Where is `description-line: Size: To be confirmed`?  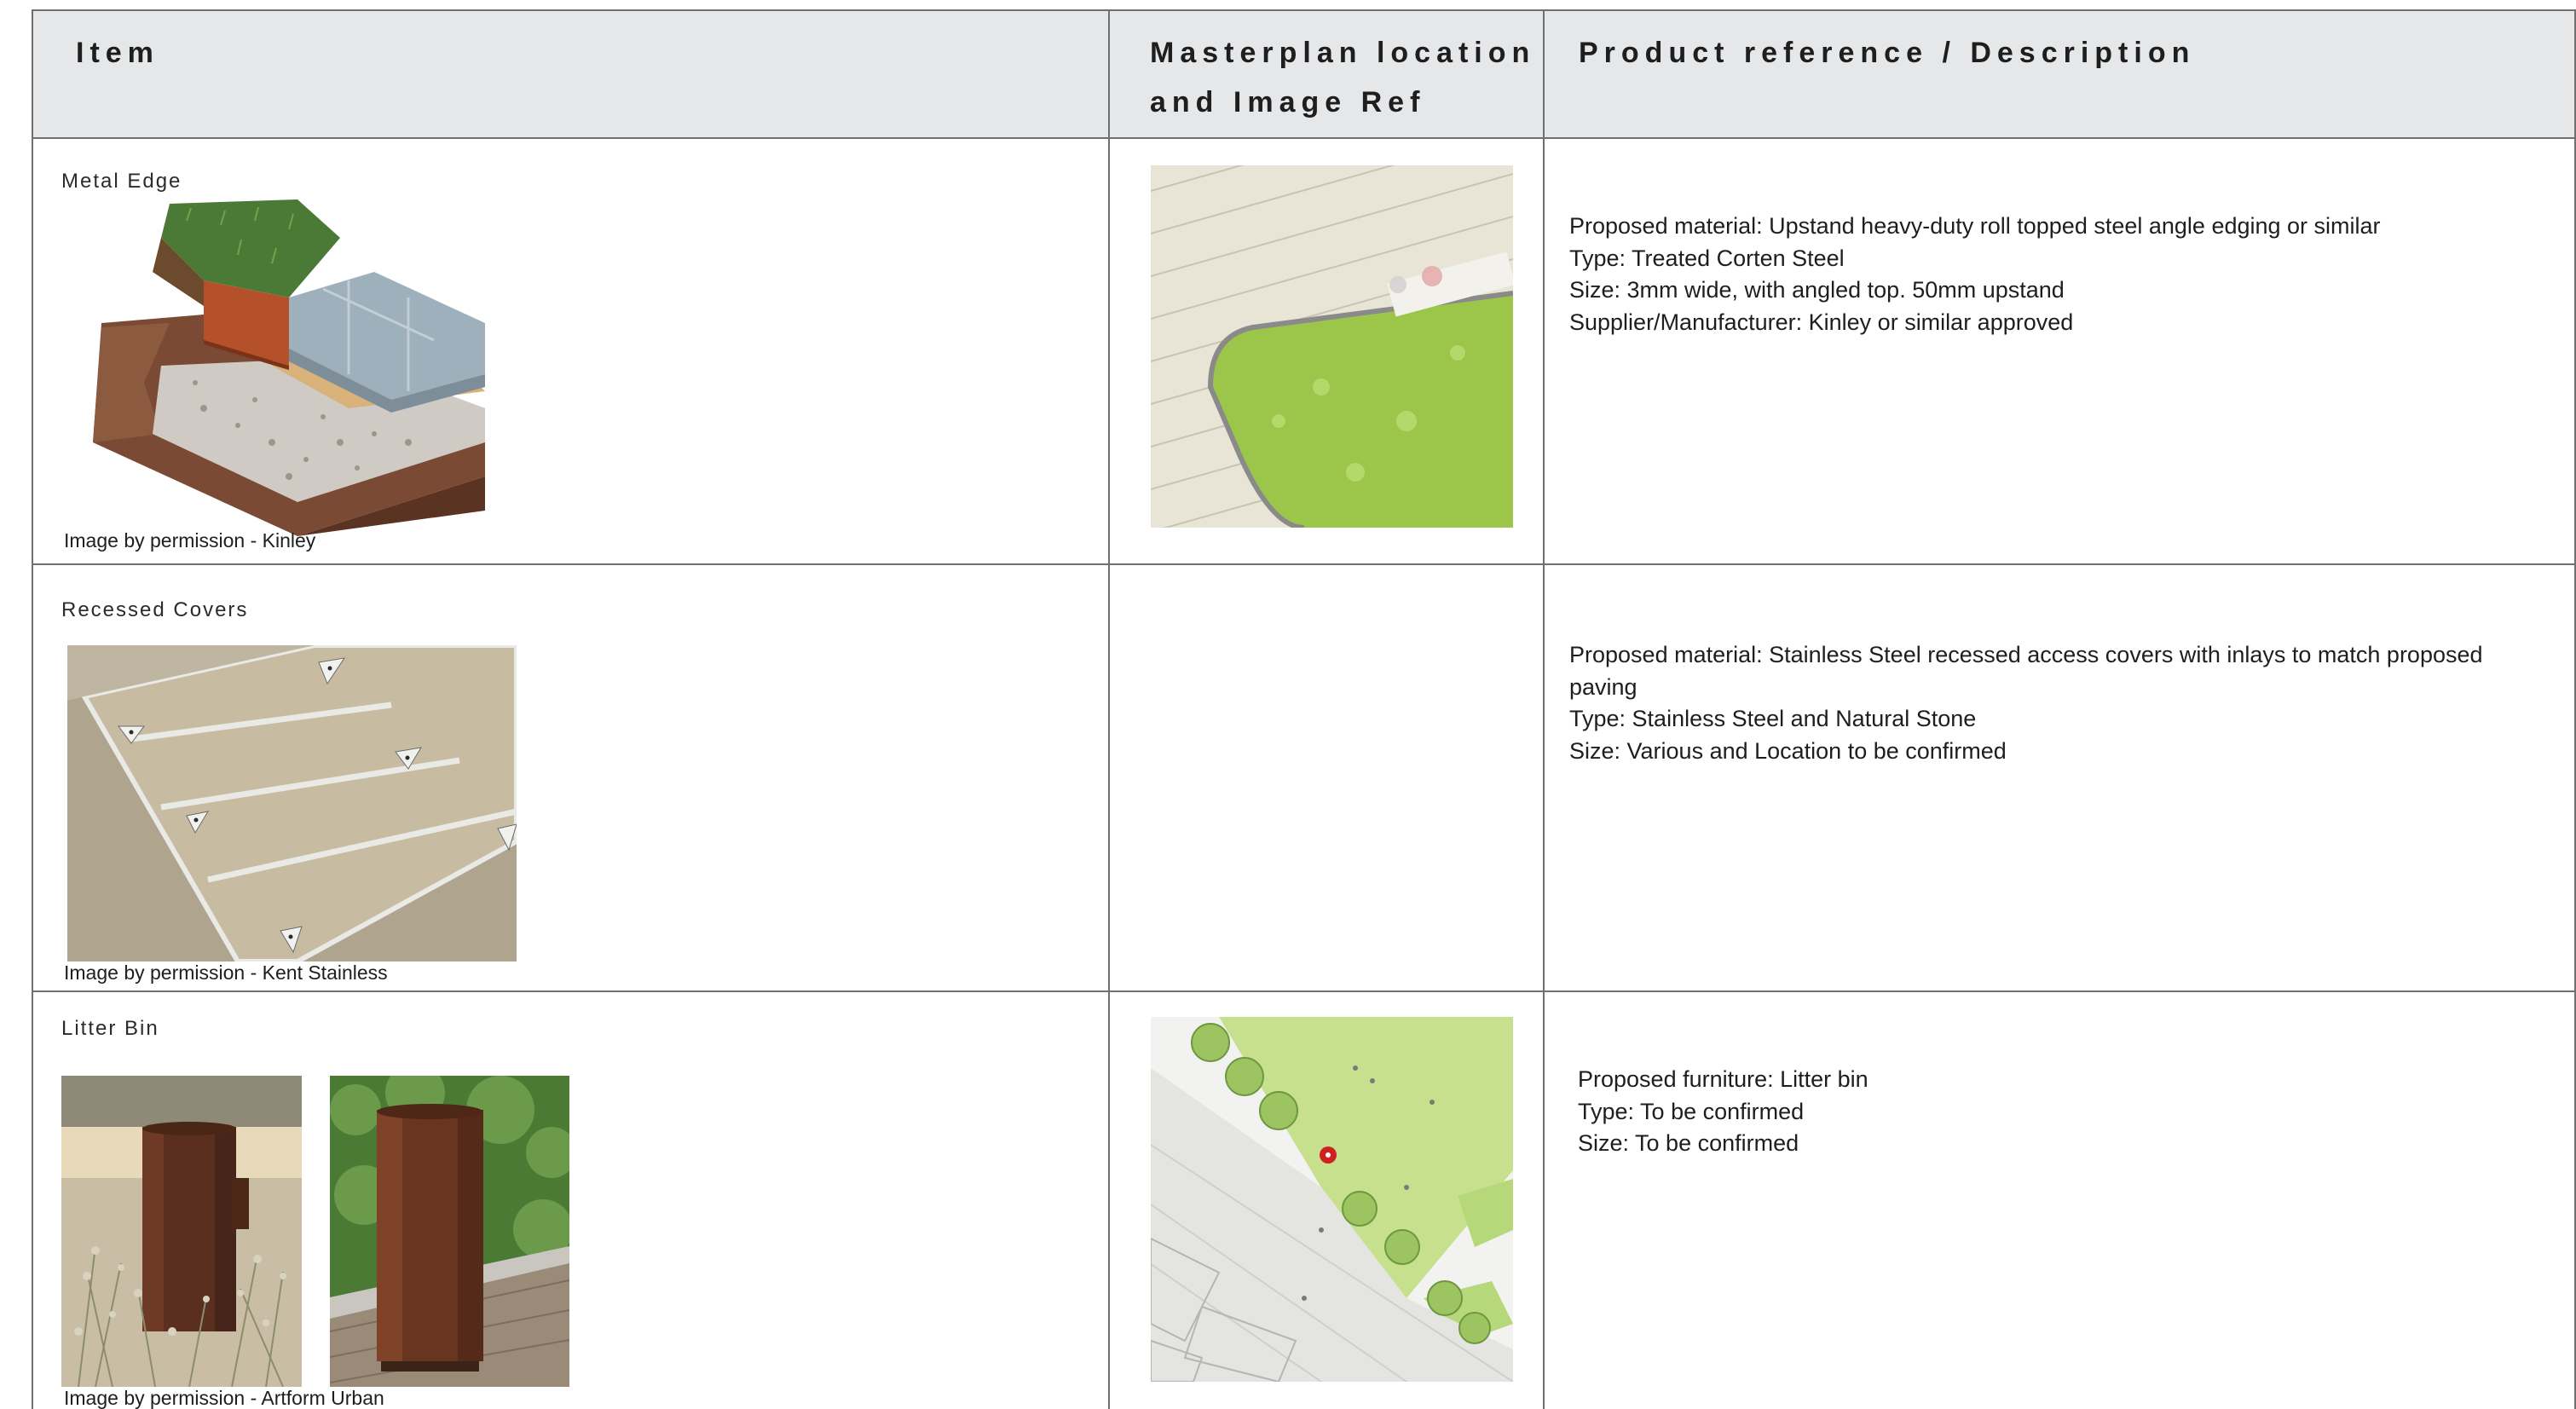 description-line: Size: To be confirmed is located at coordinates (1688, 1143).